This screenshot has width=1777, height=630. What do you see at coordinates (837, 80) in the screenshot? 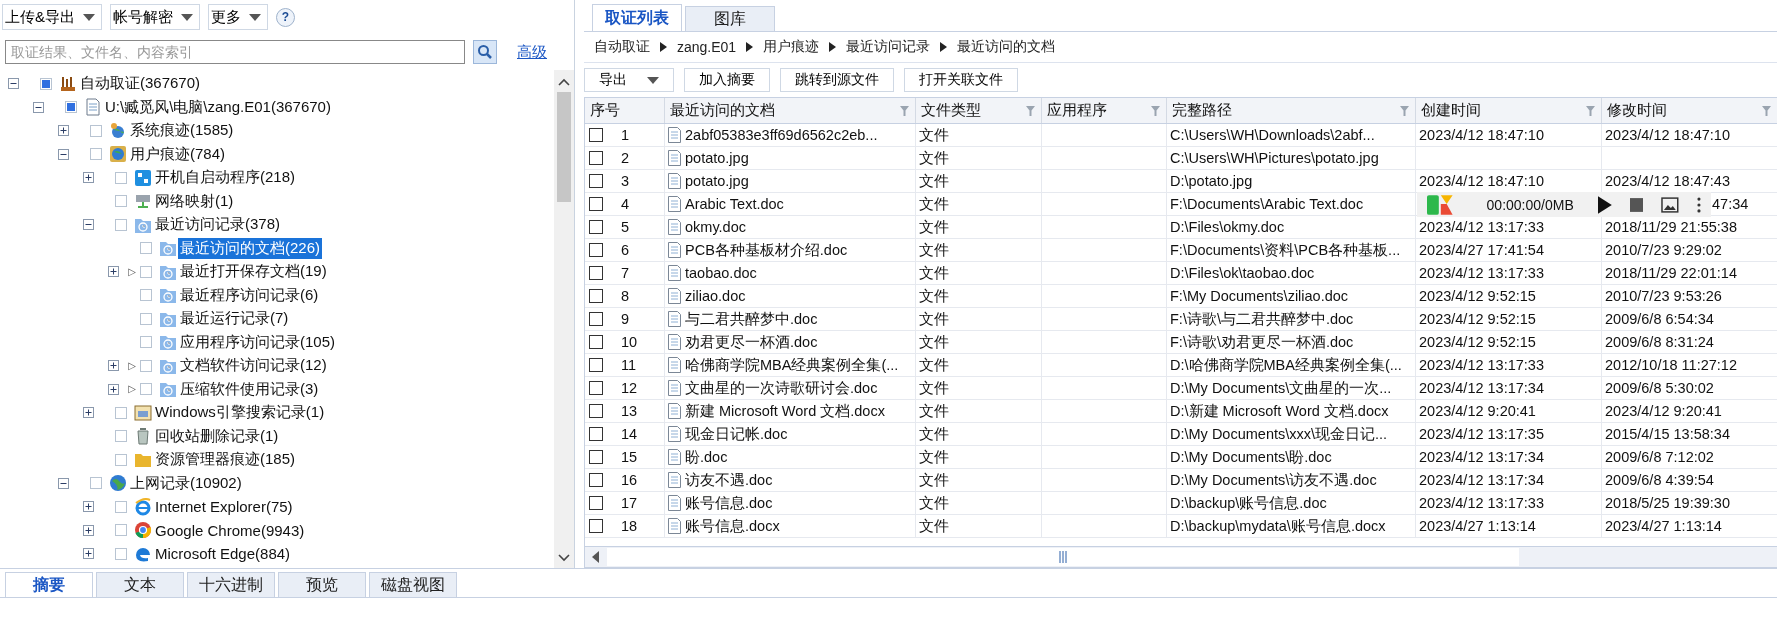
I see `action-button: 跳转到源文件` at bounding box center [837, 80].